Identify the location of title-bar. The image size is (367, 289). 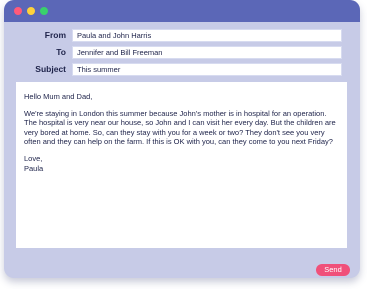
(182, 11).